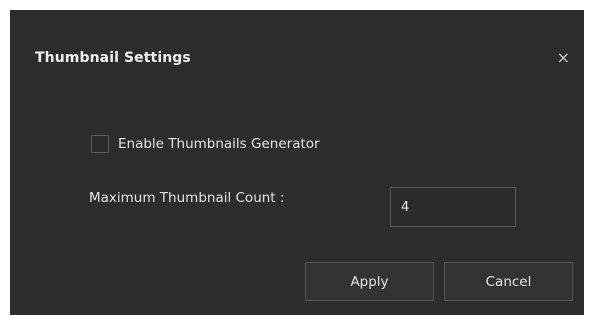 The image size is (595, 324). I want to click on dialog-title: Thumbnail Settings, so click(113, 58).